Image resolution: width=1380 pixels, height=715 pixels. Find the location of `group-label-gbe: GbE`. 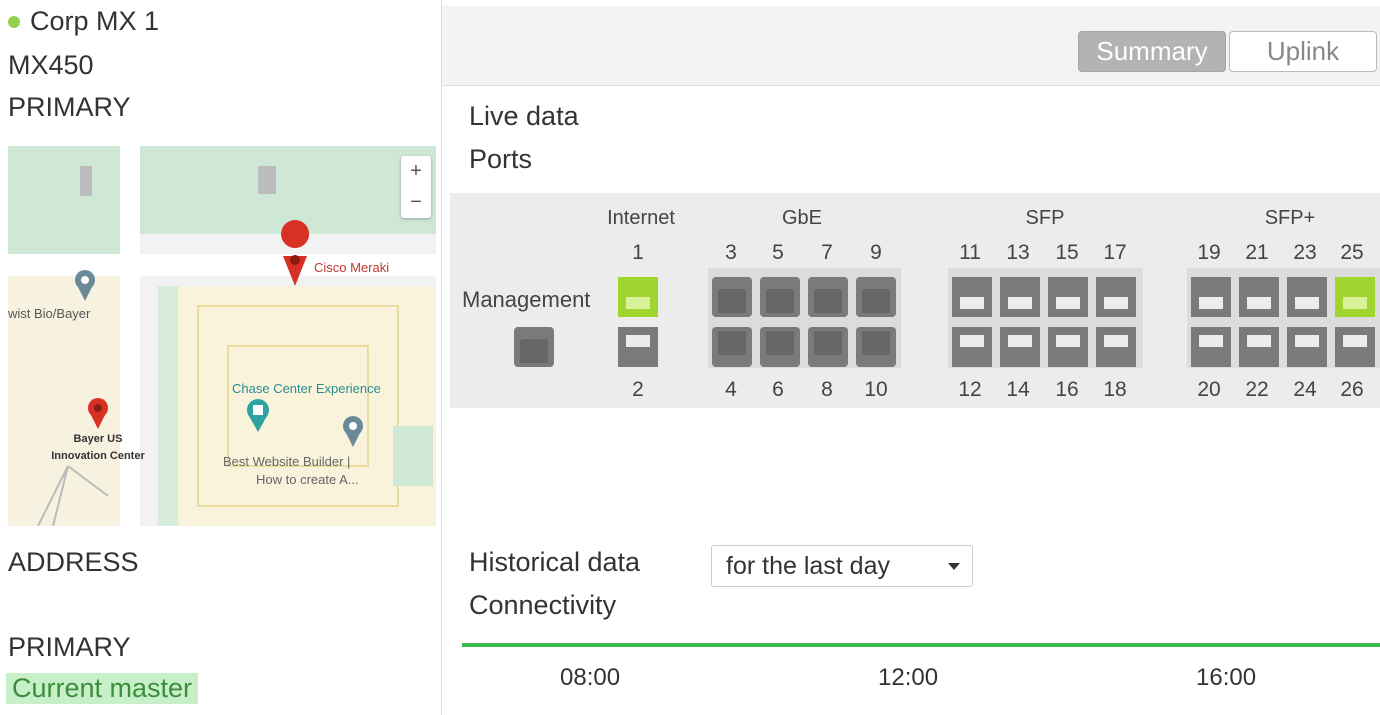

group-label-gbe: GbE is located at coordinates (802, 218).